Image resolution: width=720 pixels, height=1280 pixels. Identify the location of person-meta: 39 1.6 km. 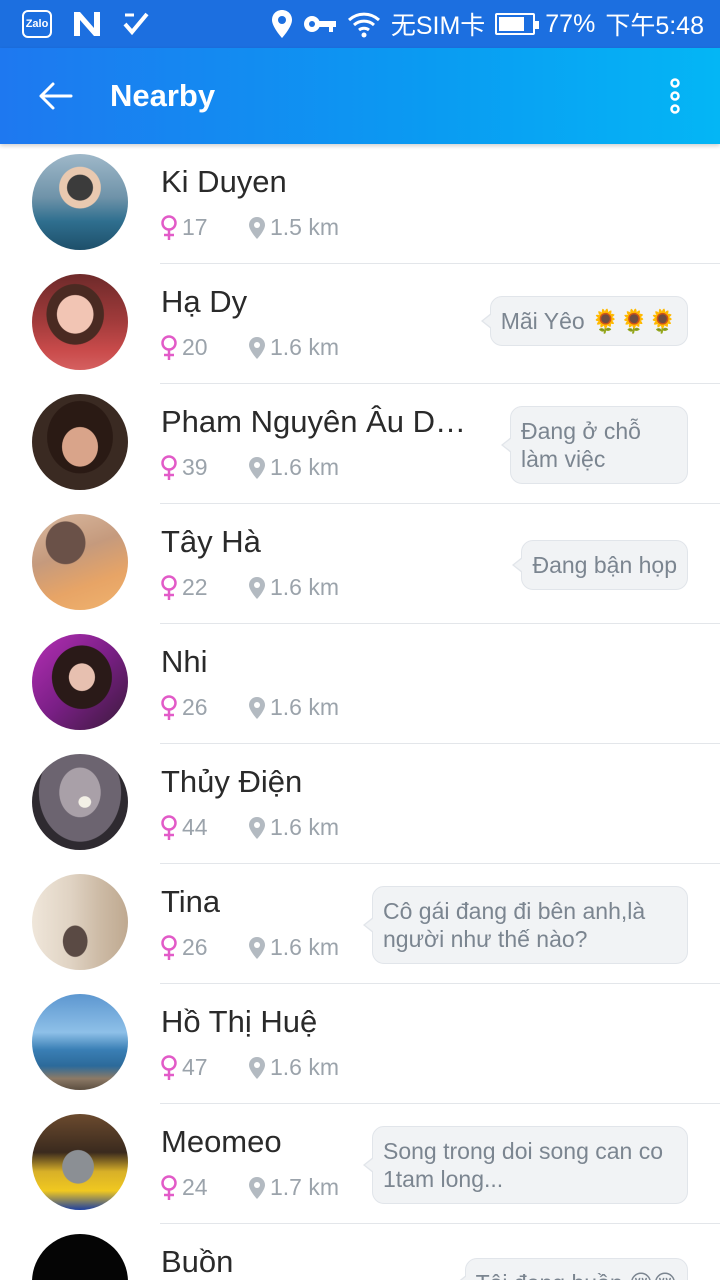
(249, 467).